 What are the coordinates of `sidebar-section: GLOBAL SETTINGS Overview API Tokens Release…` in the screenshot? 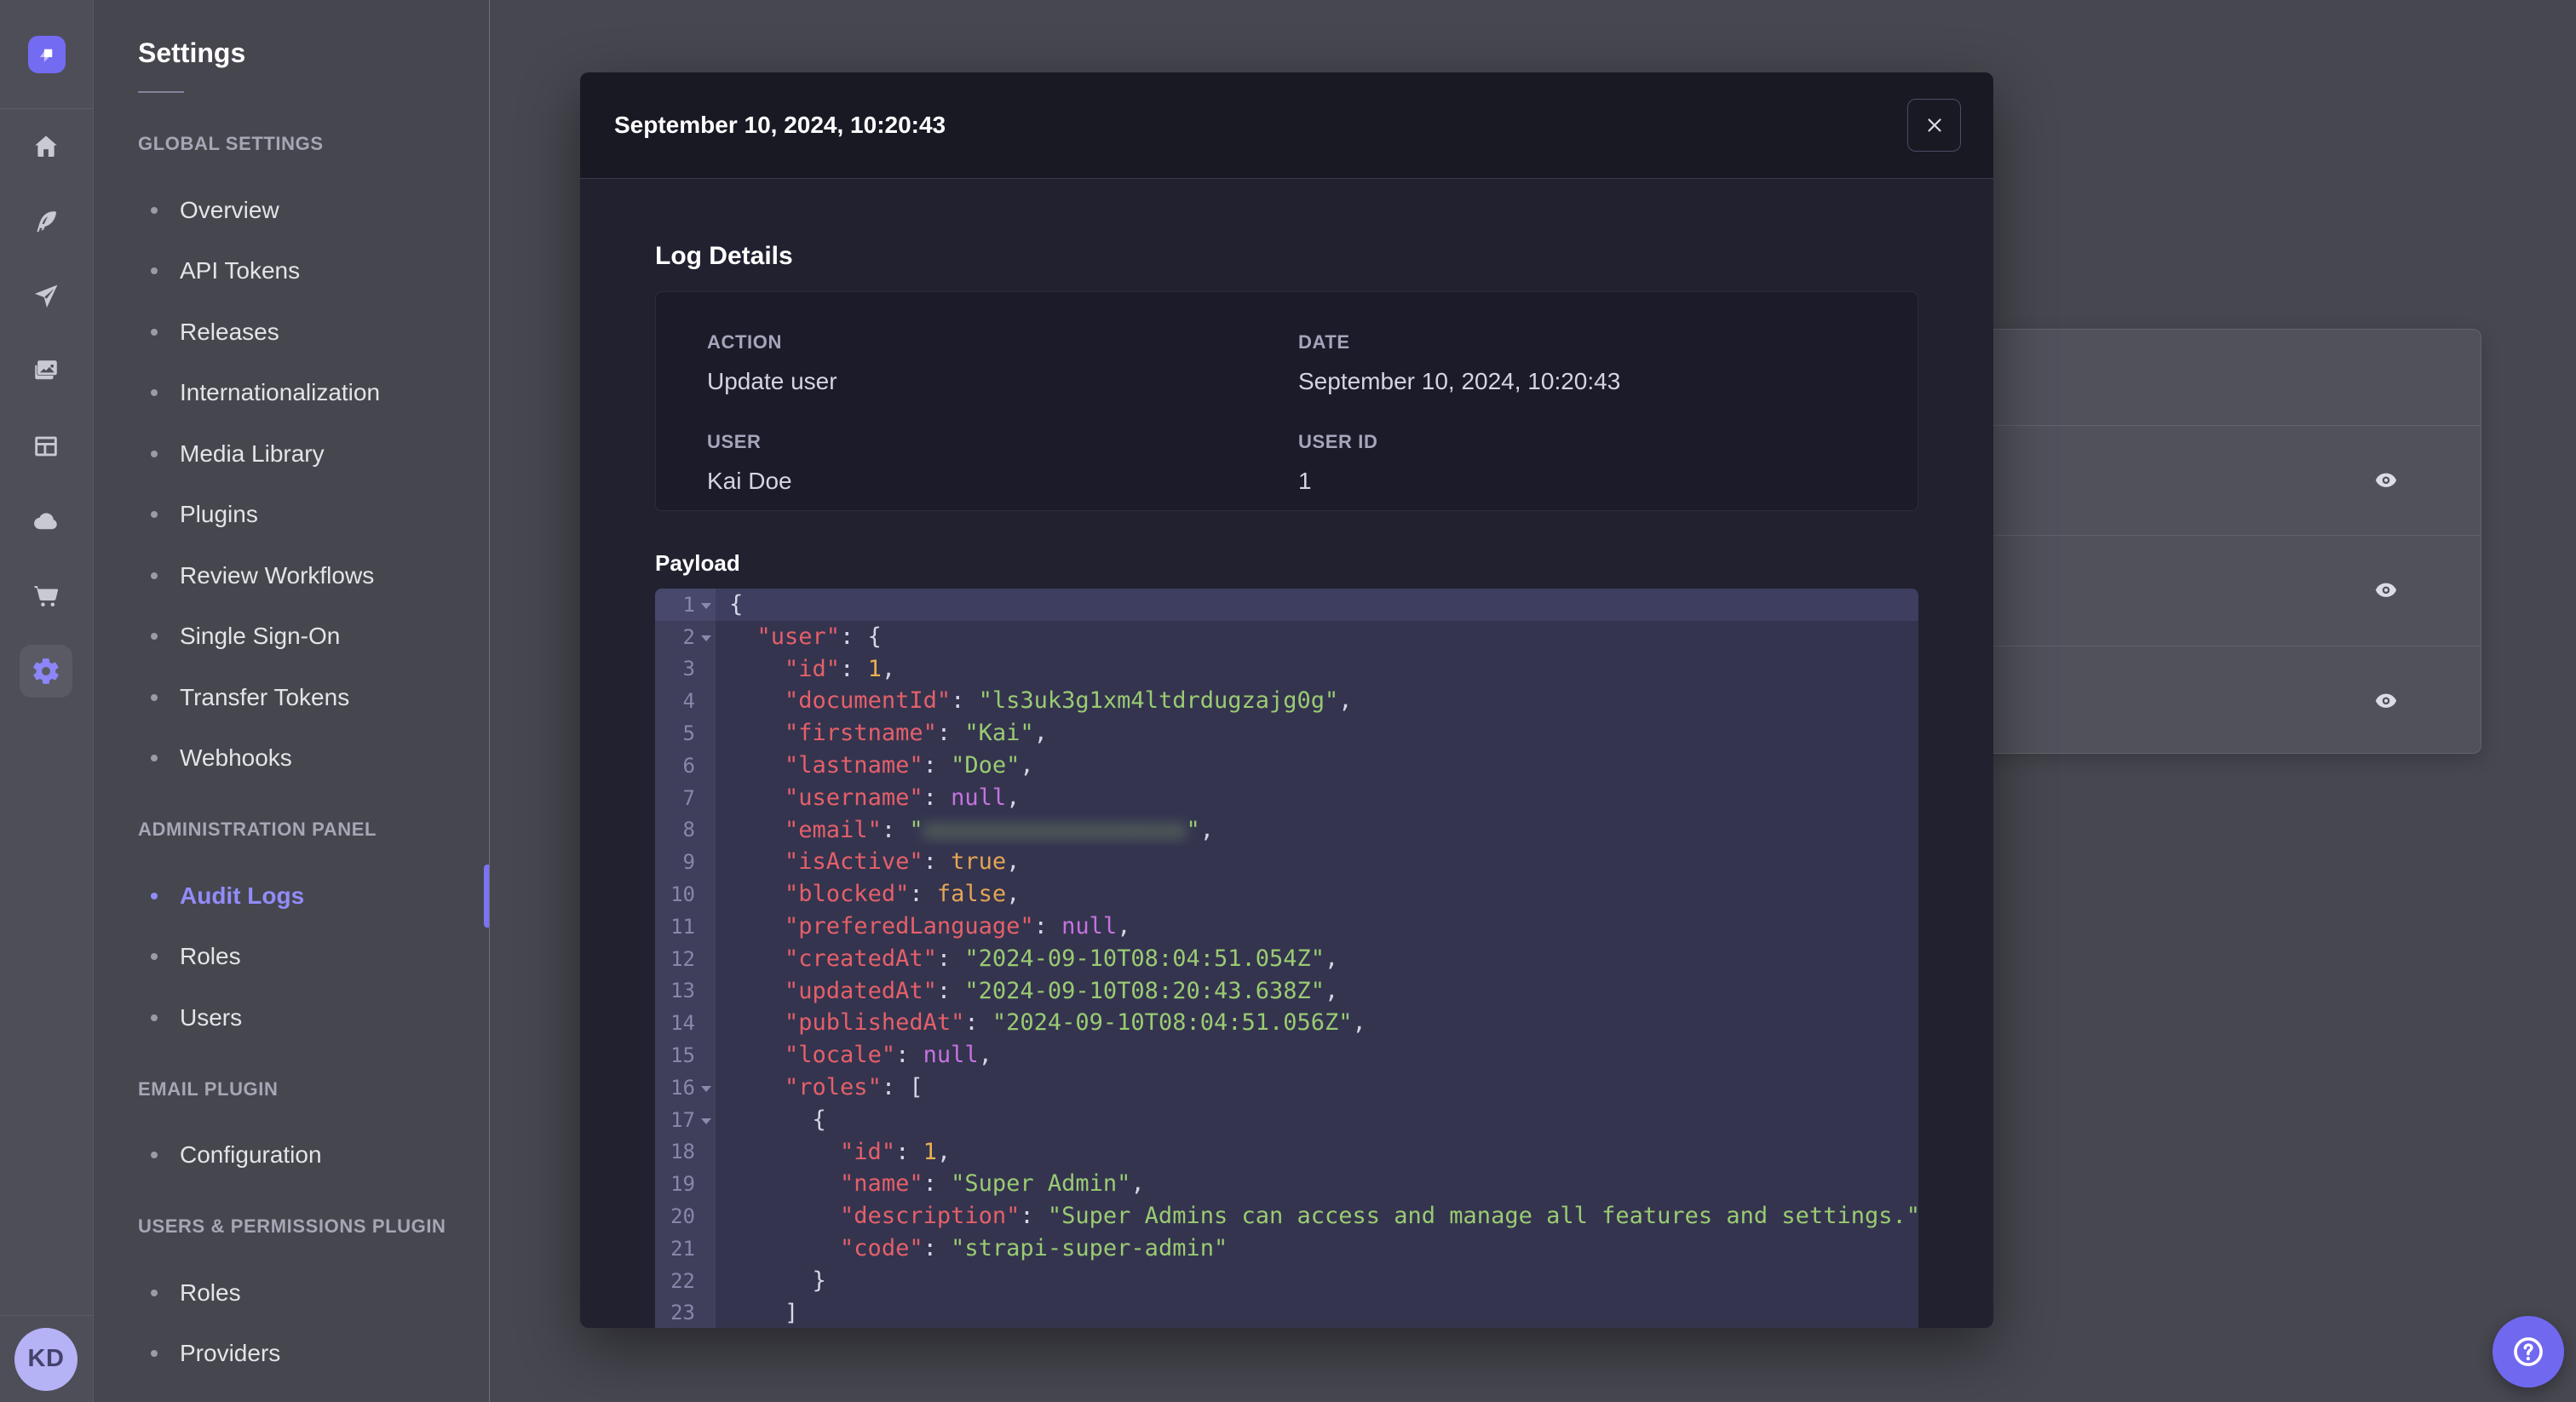 It's located at (292, 448).